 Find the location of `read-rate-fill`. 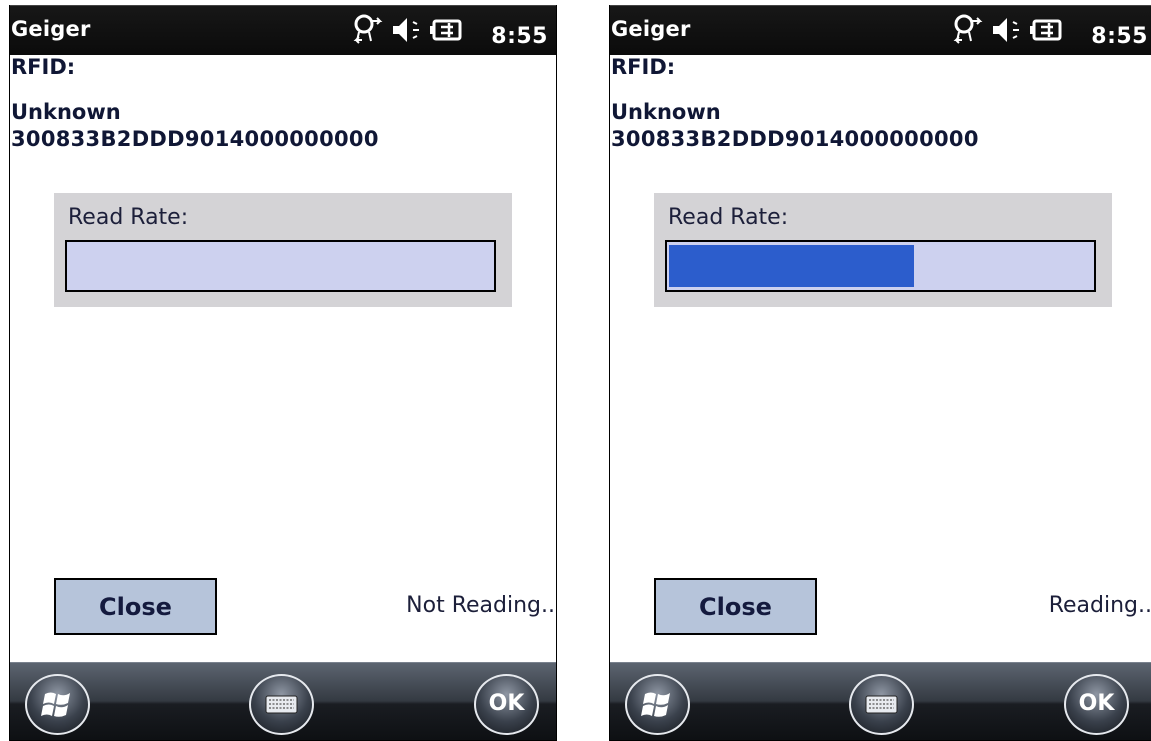

read-rate-fill is located at coordinates (791, 266).